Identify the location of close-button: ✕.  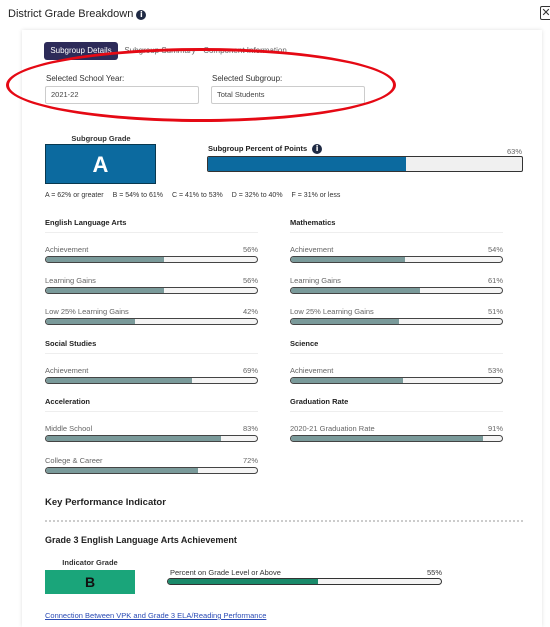
(545, 13).